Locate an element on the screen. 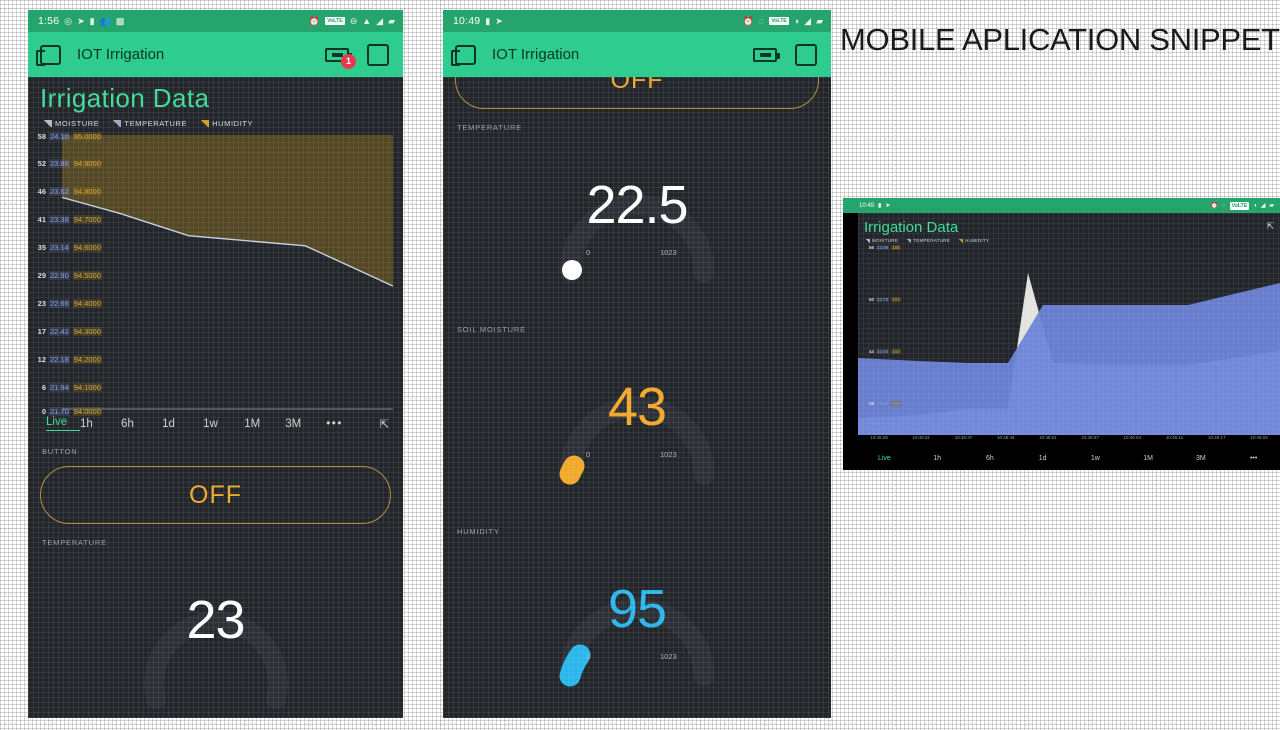 The height and width of the screenshot is (730, 1280). axis-row: 44 23.50 103 is located at coordinates (880, 351).